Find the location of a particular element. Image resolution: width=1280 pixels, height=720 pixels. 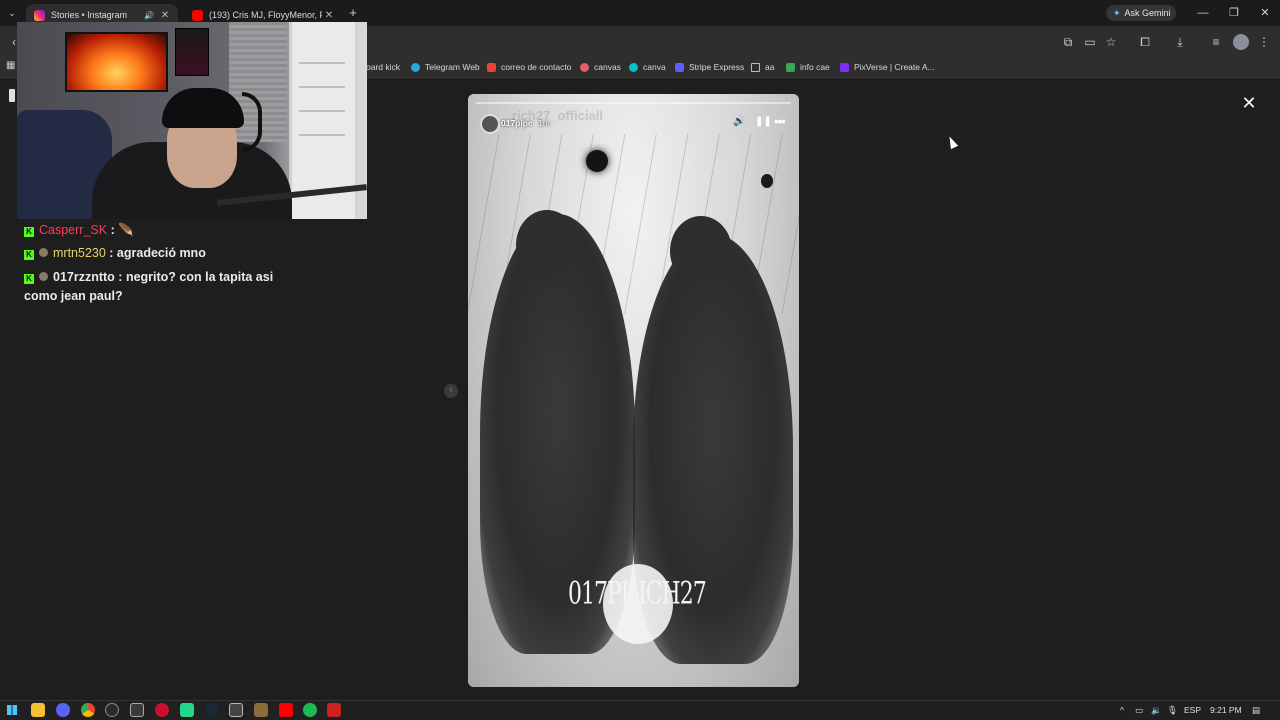

bookmark-telegram: Telegram Web is located at coordinates (445, 67).